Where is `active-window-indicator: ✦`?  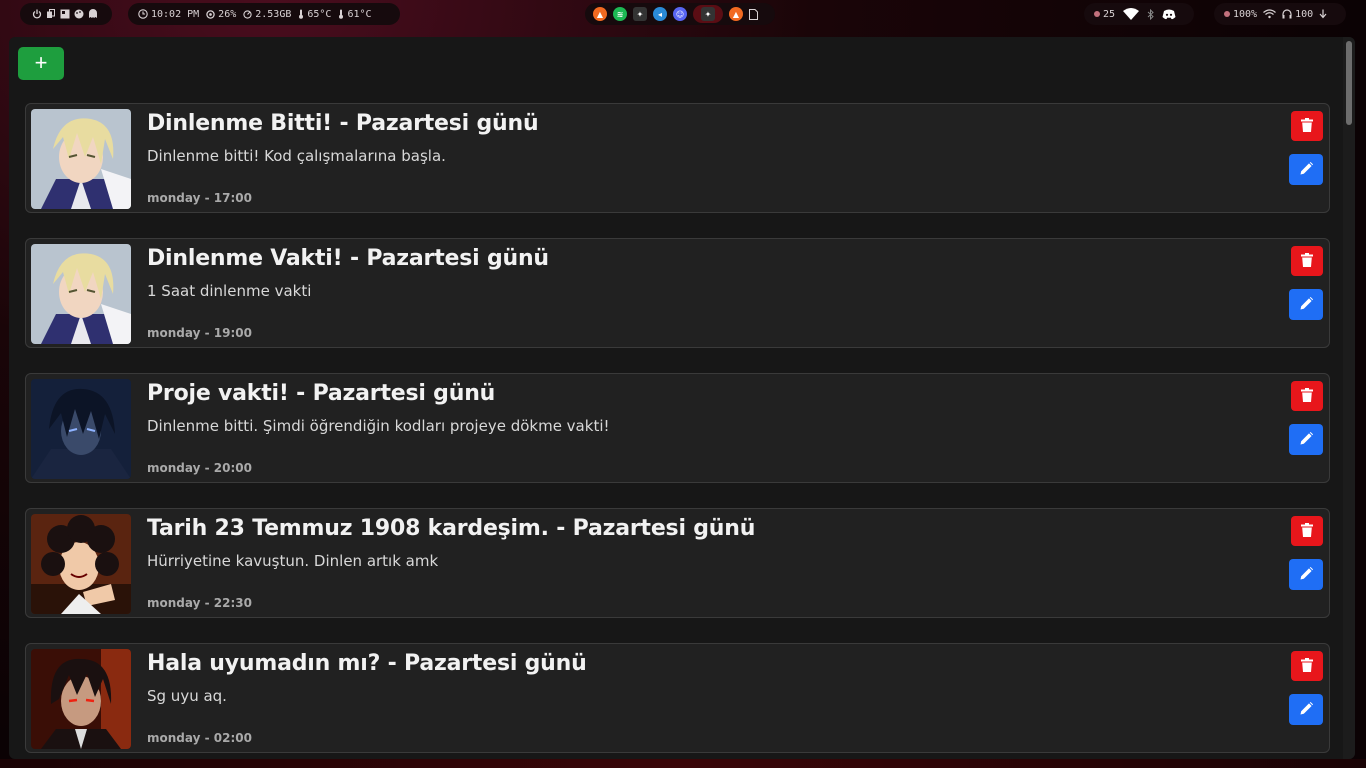 active-window-indicator: ✦ is located at coordinates (708, 14).